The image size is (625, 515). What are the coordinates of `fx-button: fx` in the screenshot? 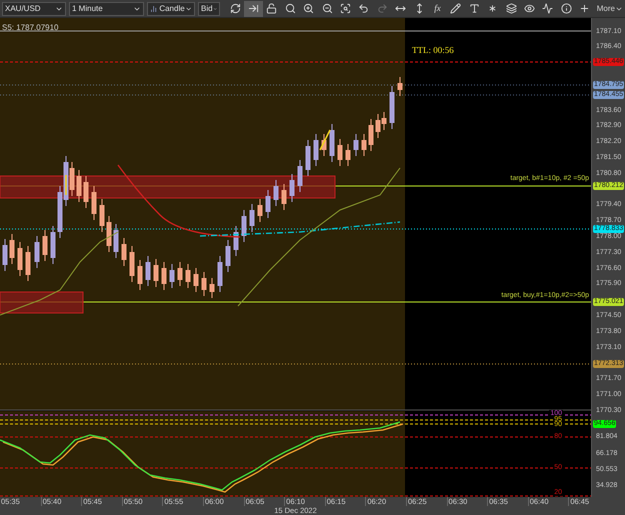 It's located at (437, 8).